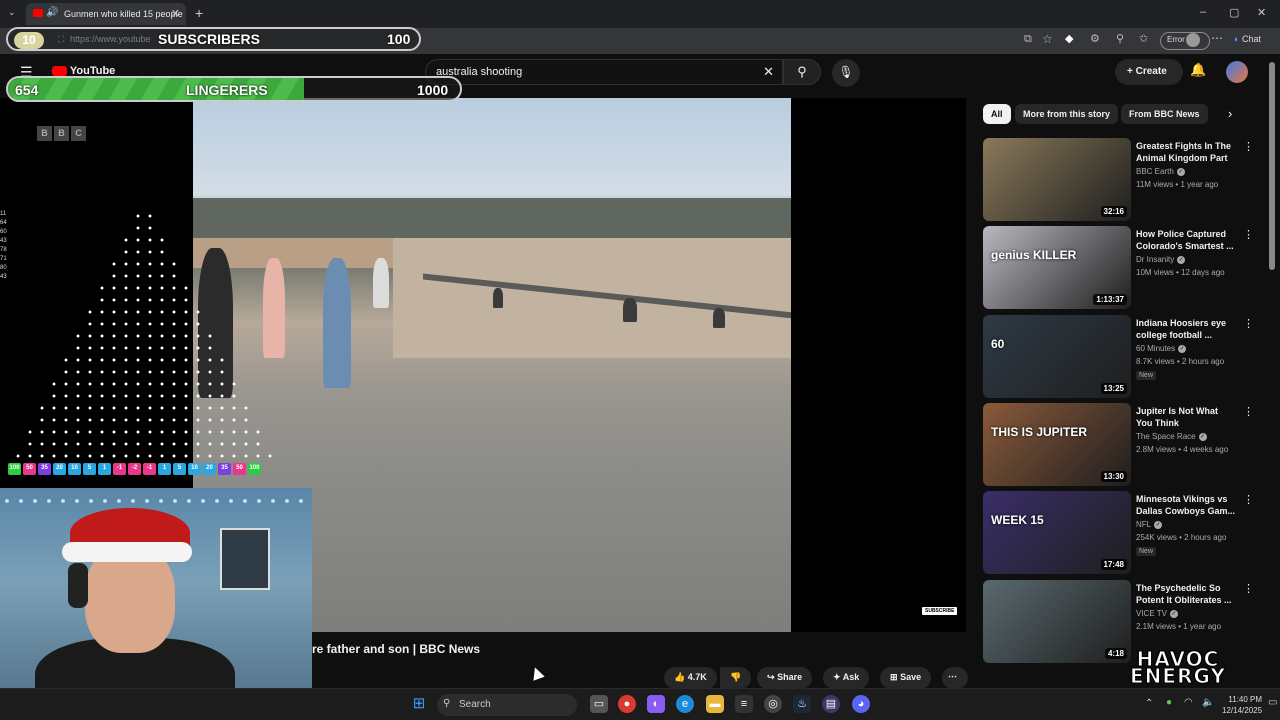 Image resolution: width=1280 pixels, height=720 pixels. Describe the element at coordinates (1178, 676) in the screenshot. I see `energy-text: ENERGY` at that location.